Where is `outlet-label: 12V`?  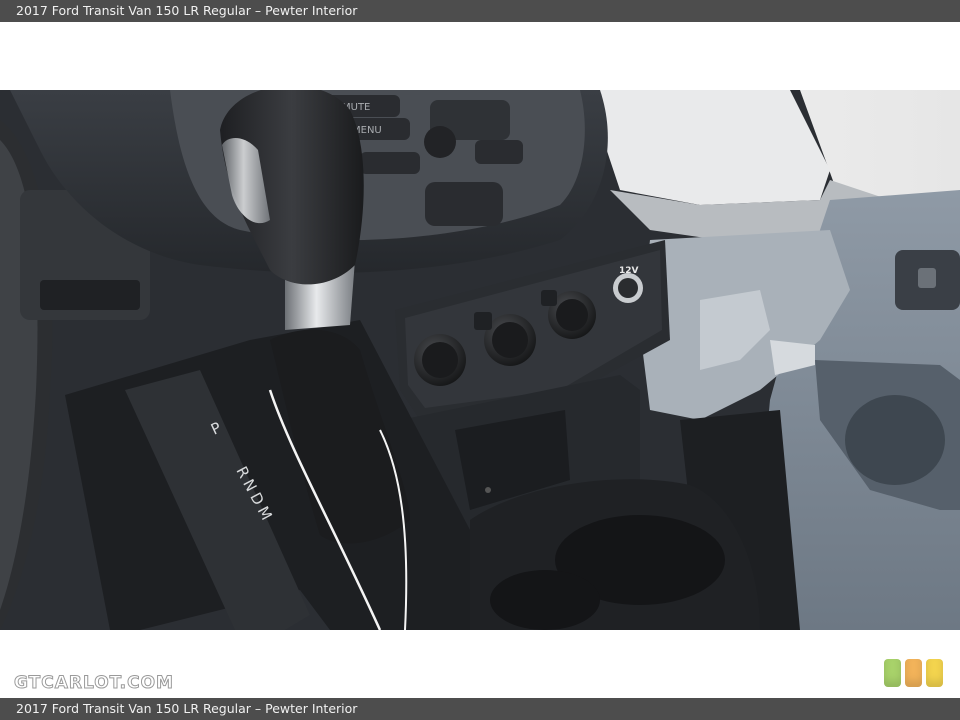 outlet-label: 12V is located at coordinates (629, 271).